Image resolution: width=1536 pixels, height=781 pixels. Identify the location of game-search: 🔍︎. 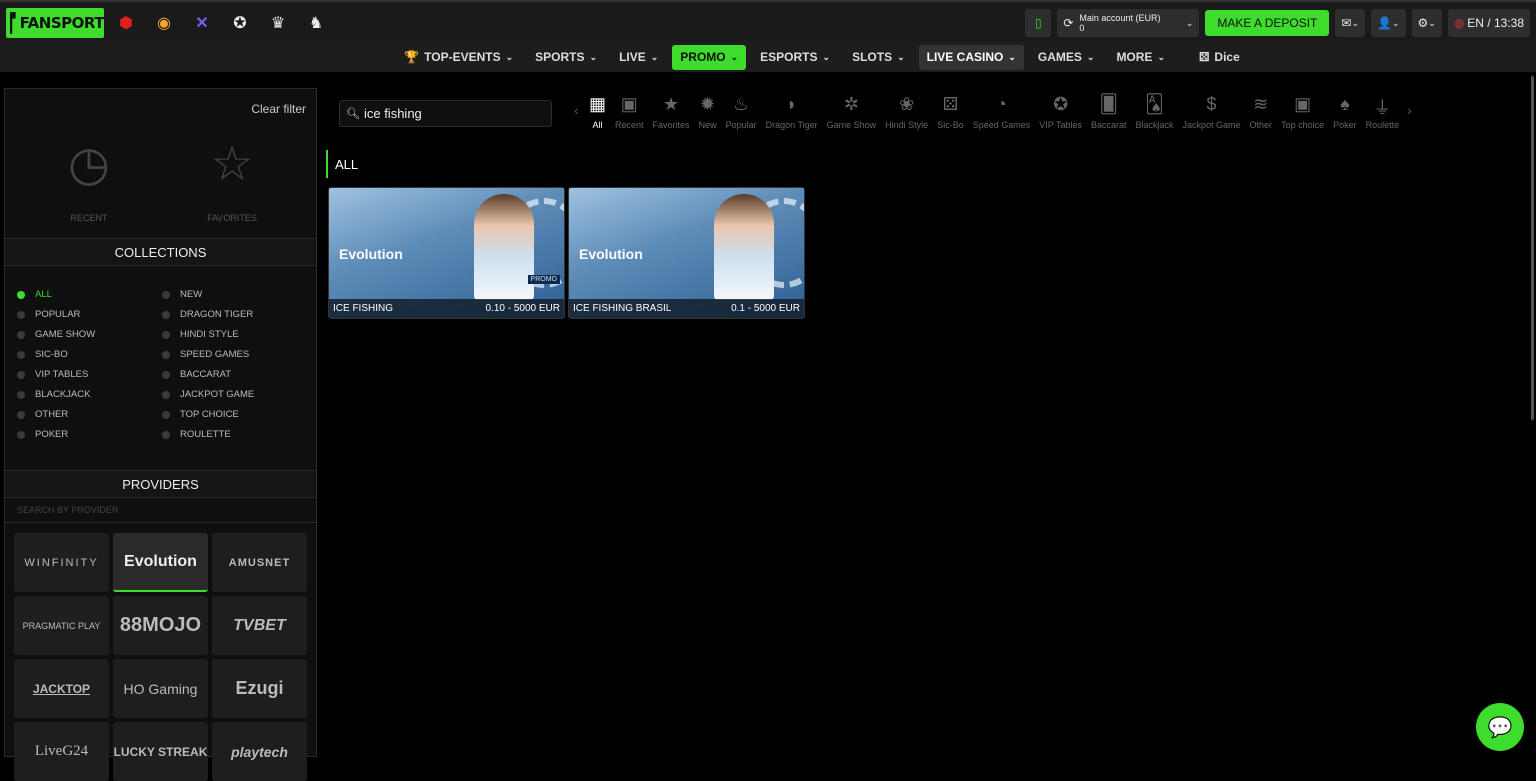
(445, 113).